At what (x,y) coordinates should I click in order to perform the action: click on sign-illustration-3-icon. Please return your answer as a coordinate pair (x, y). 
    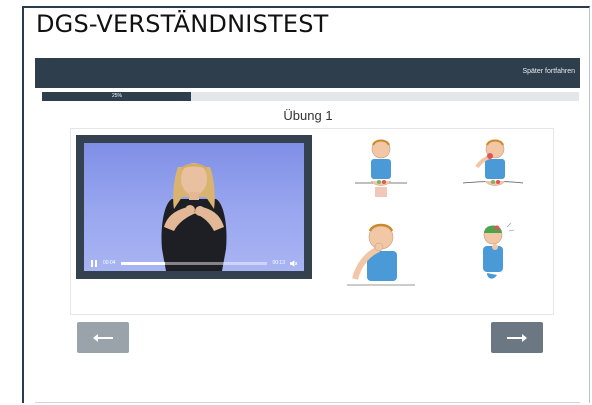
    Looking at the image, I should click on (381, 254).